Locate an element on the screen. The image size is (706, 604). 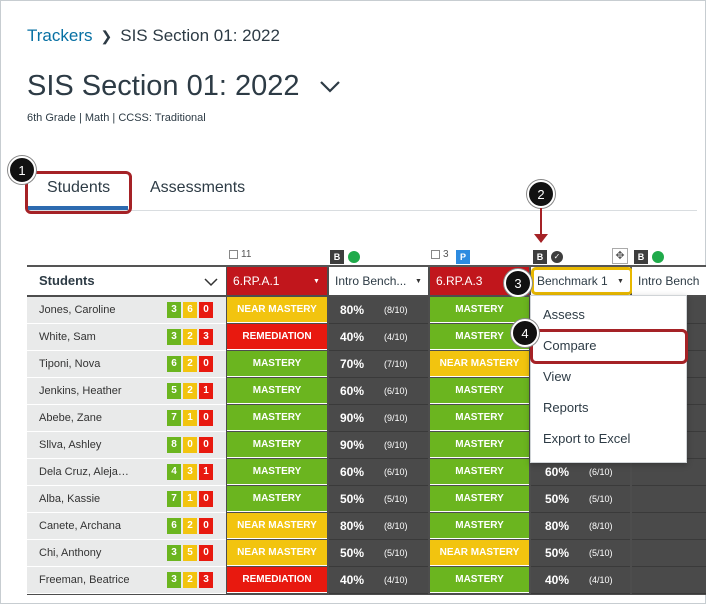
chevron-right-icon: ❯ is located at coordinates (106, 35).